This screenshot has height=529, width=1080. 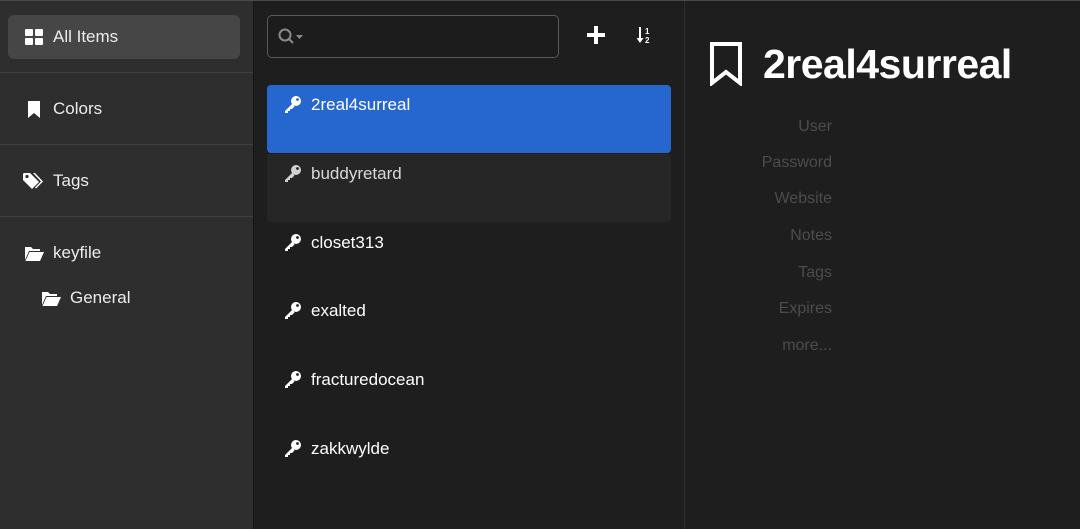 What do you see at coordinates (469, 325) in the screenshot?
I see `list-item-entry: exalted` at bounding box center [469, 325].